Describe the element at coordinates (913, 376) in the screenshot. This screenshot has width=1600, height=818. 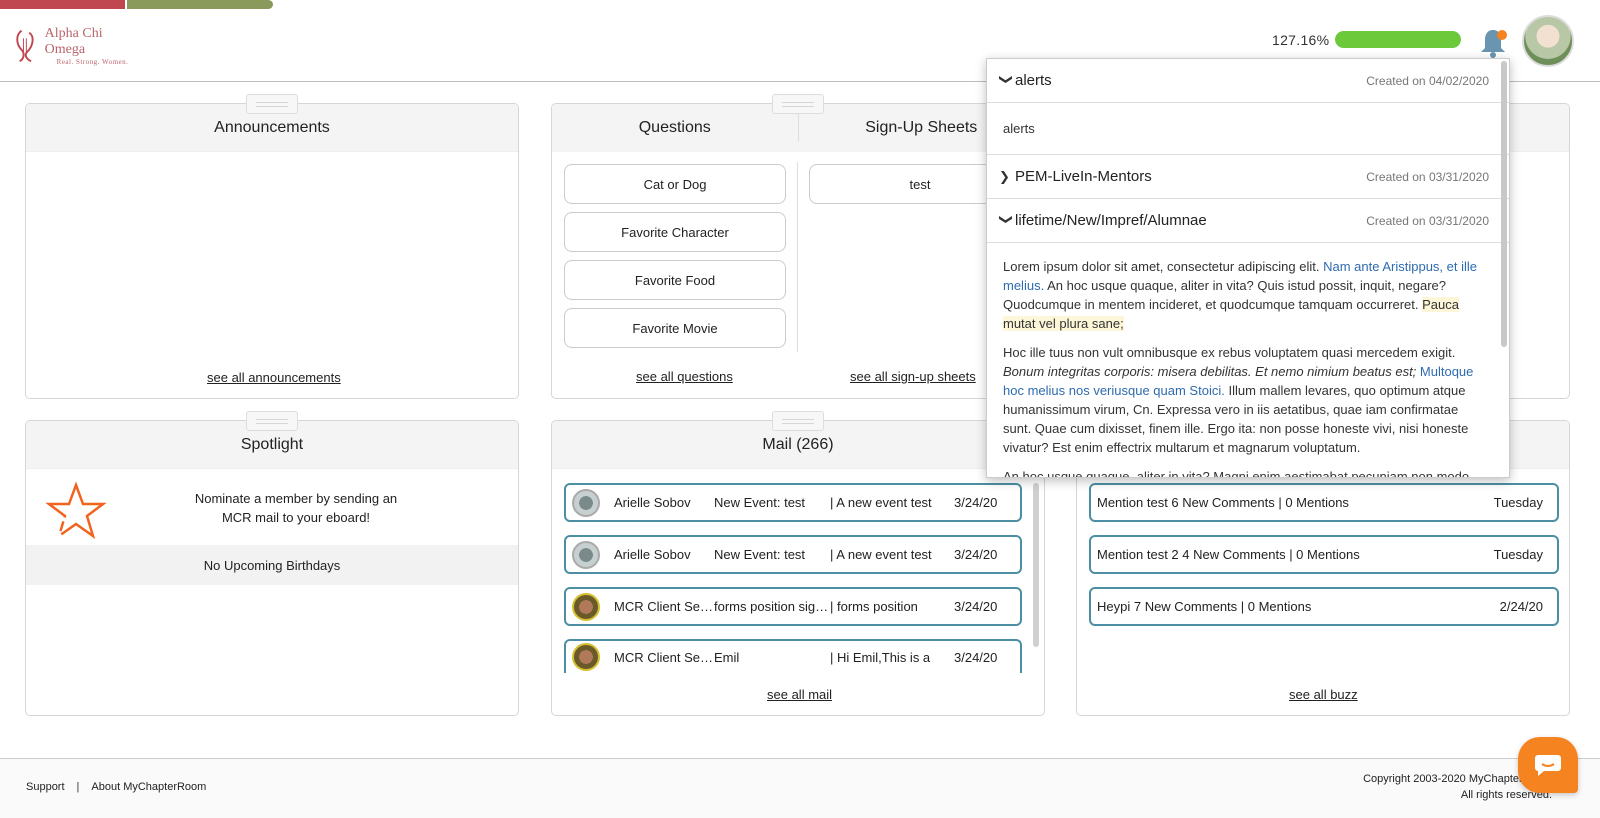
I see `see-all-signups-link: see all sign-up sheets` at that location.